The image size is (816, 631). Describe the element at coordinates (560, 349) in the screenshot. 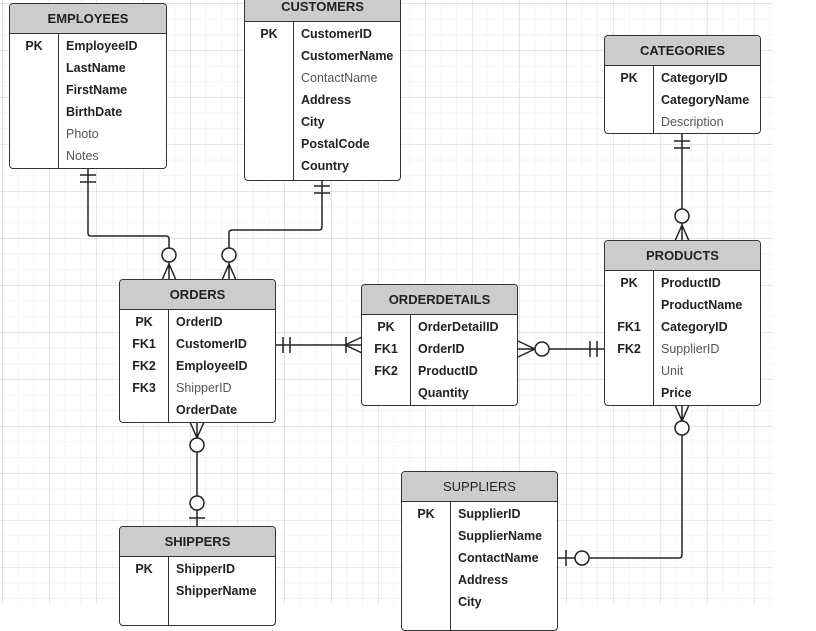

I see `rel-products-orderdetails` at that location.